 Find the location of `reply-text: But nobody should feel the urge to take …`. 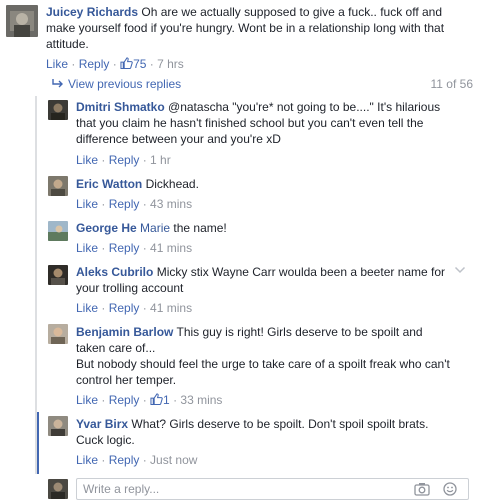

reply-text: But nobody should feel the urge to take … is located at coordinates (263, 364).